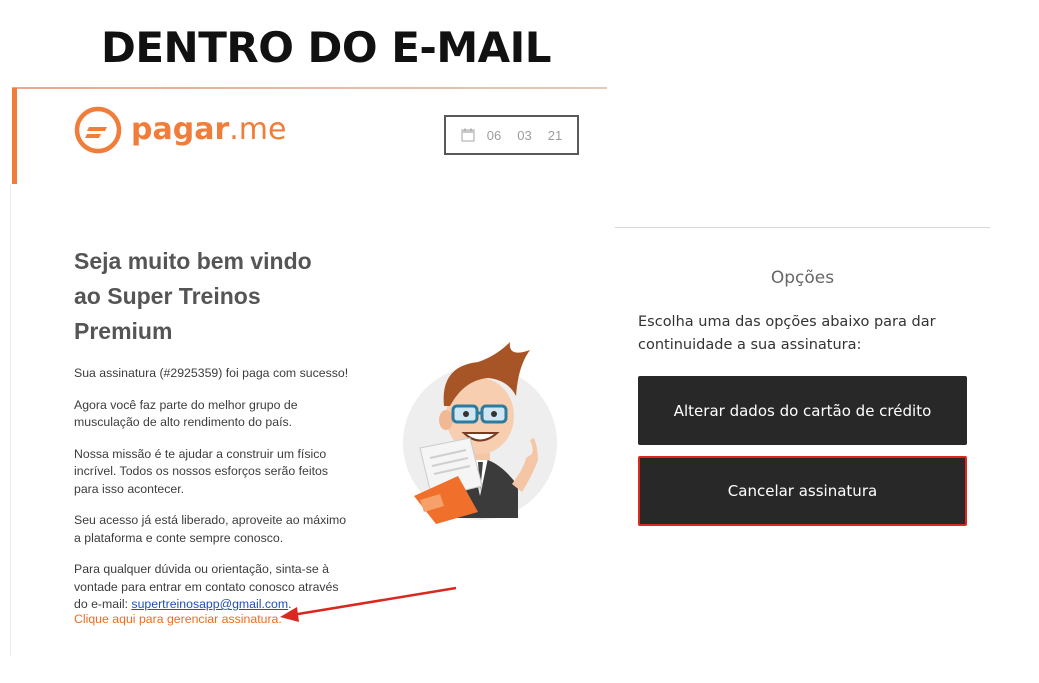 Image resolution: width=1039 pixels, height=683 pixels. Describe the element at coordinates (10, 420) in the screenshot. I see `email-left-border` at that location.